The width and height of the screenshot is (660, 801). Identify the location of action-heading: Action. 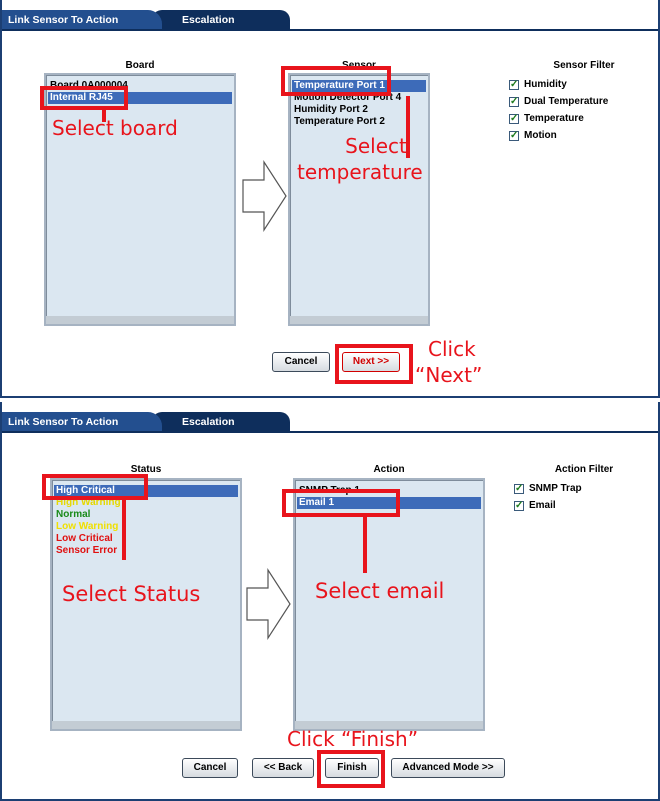
(389, 469).